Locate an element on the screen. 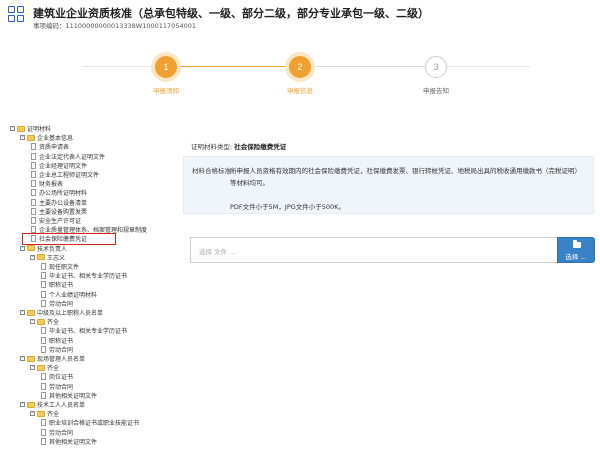  app-logo-icon is located at coordinates (16, 14).